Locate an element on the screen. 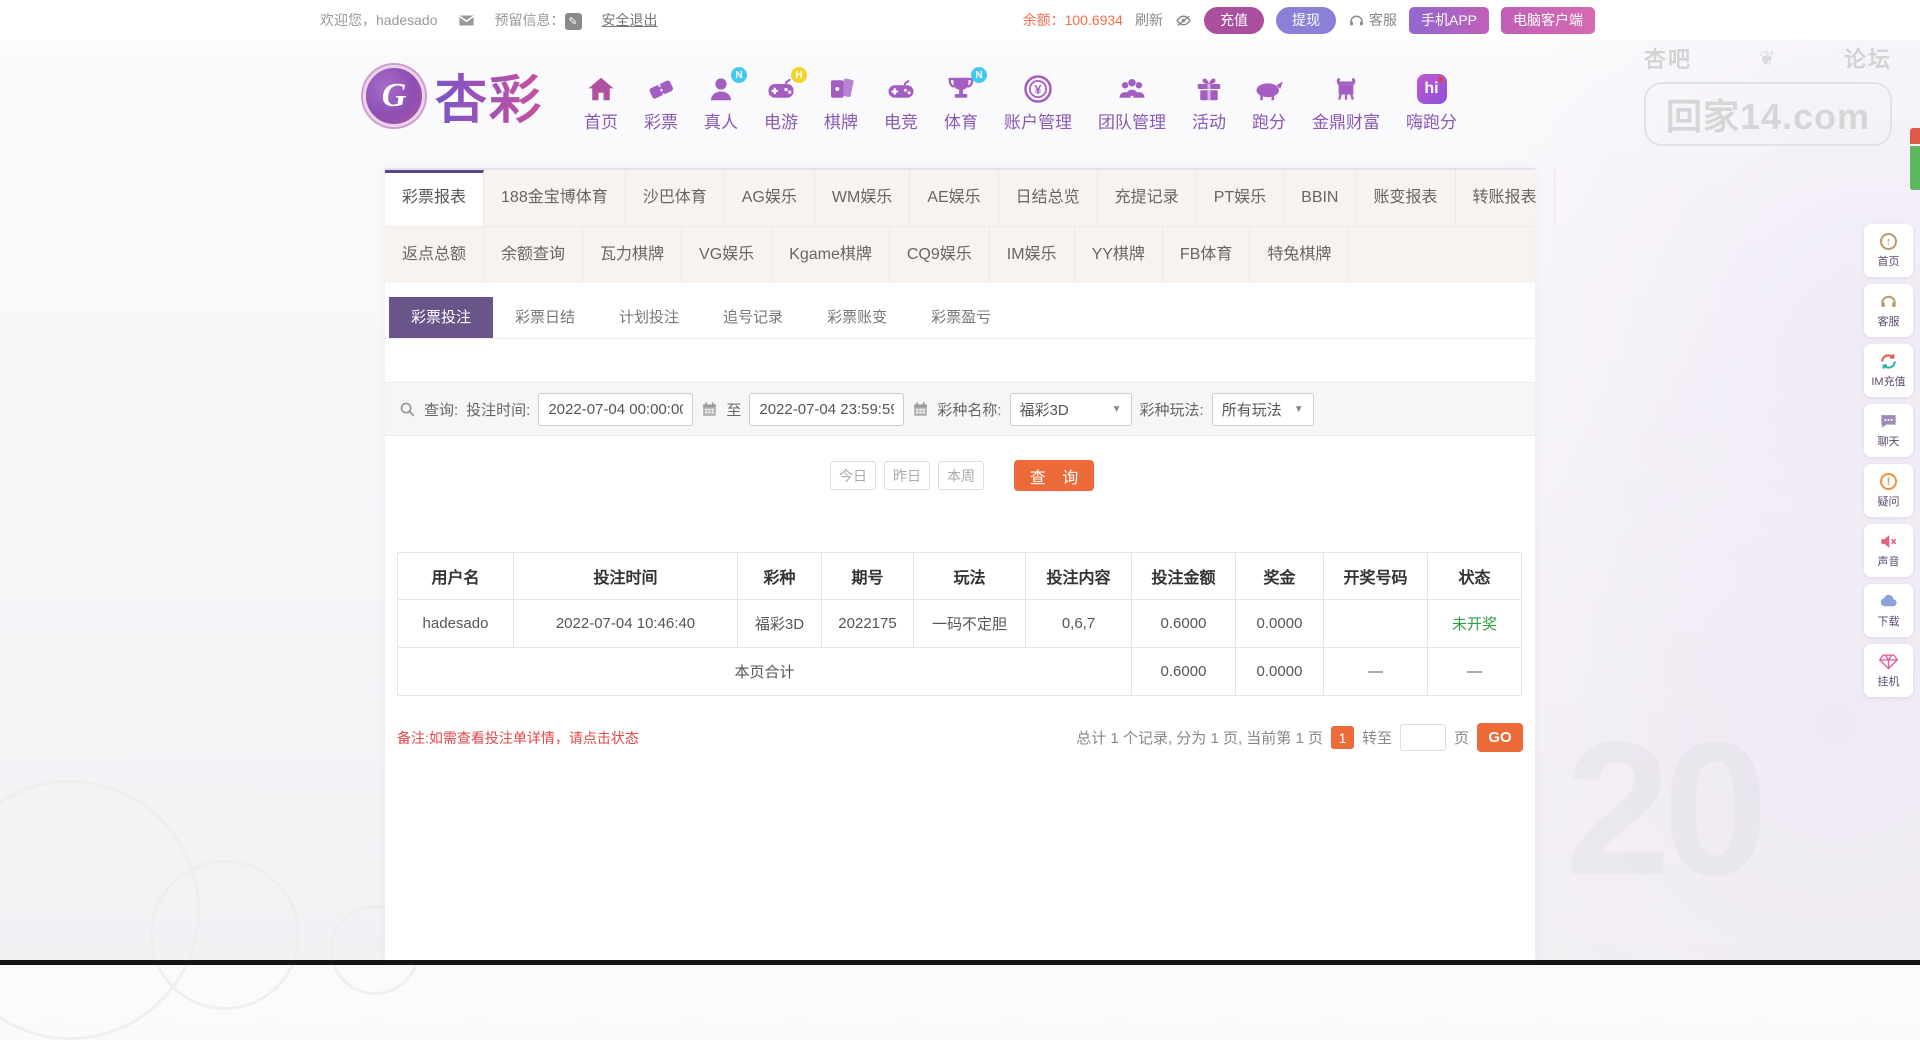 The width and height of the screenshot is (1920, 1040). forum-watermark: 杏吧 ❦ 论坛 回家14.com is located at coordinates (1768, 94).